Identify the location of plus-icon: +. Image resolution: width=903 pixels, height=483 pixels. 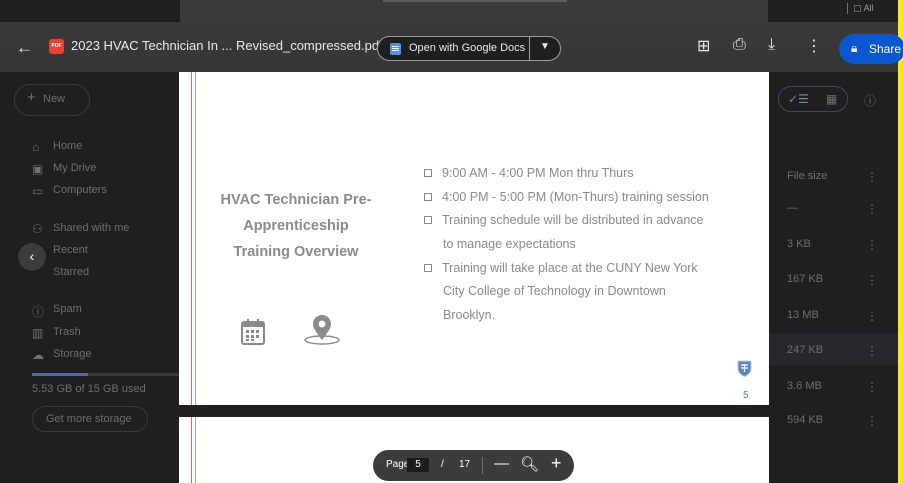
(31, 97).